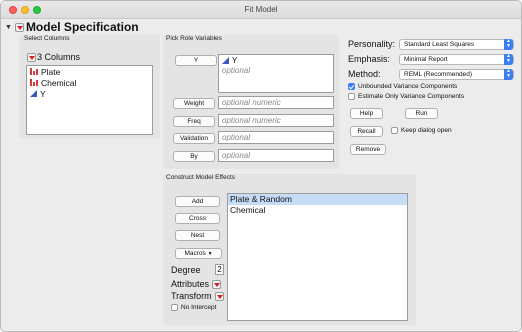  I want to click on column-name: Plate, so click(51, 71).